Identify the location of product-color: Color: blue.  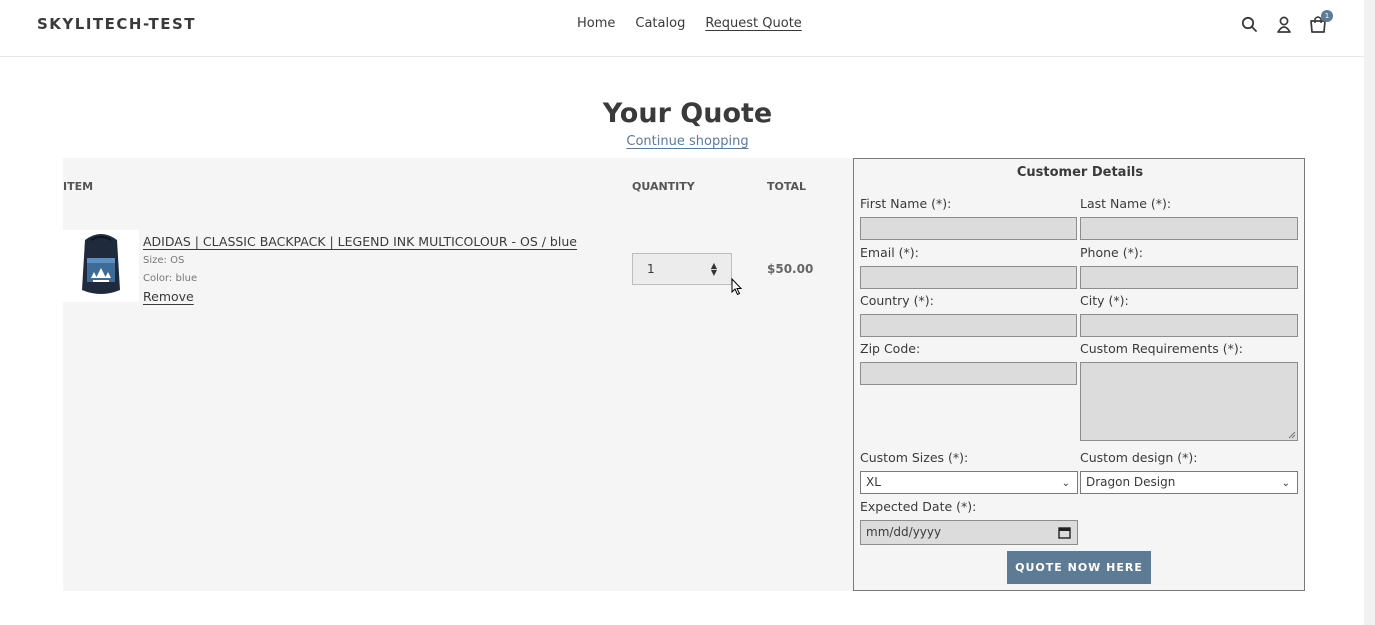
(170, 278).